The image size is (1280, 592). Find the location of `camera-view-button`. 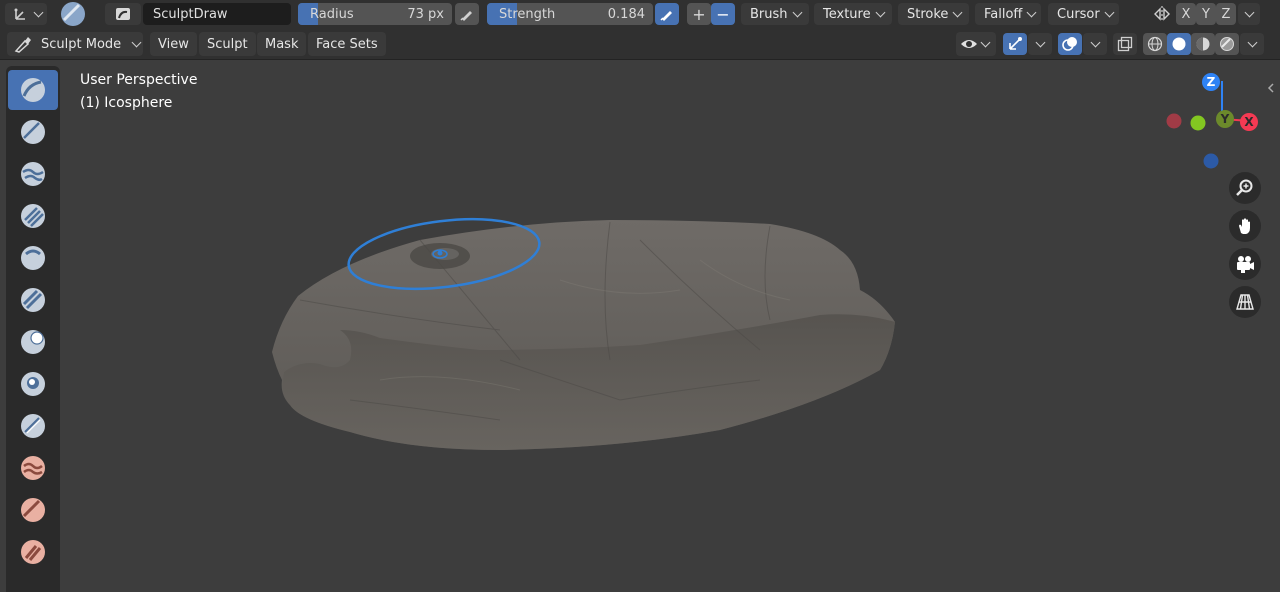

camera-view-button is located at coordinates (1245, 264).